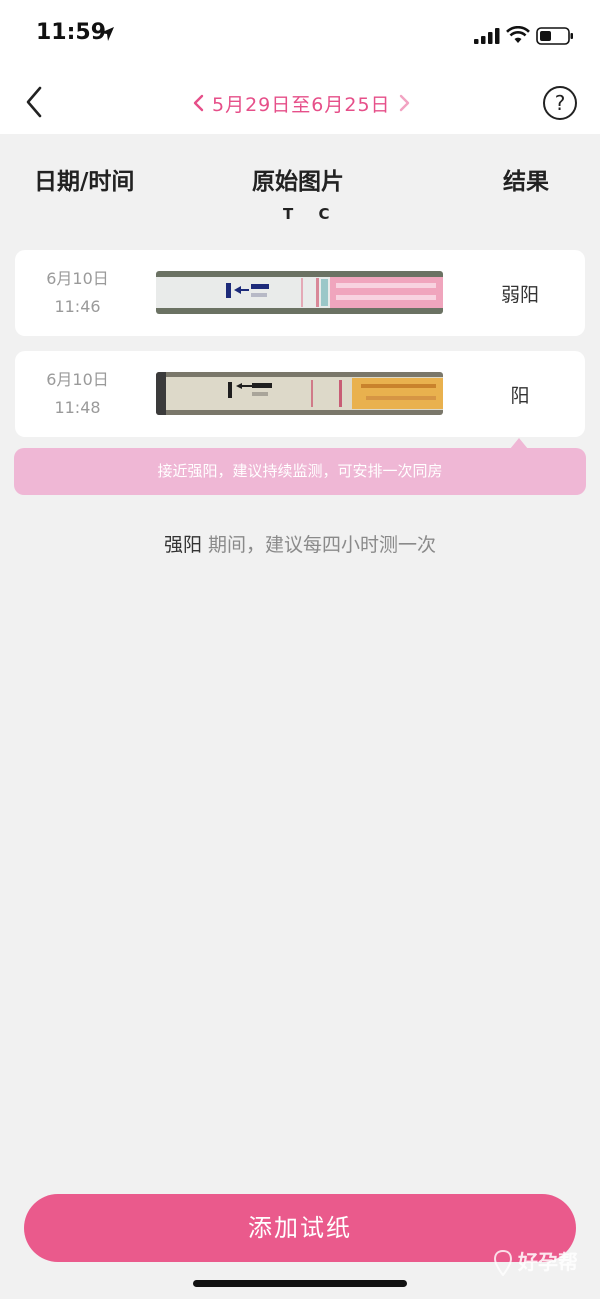 The width and height of the screenshot is (600, 1299). Describe the element at coordinates (298, 182) in the screenshot. I see `column-header-image: 原始图片` at that location.